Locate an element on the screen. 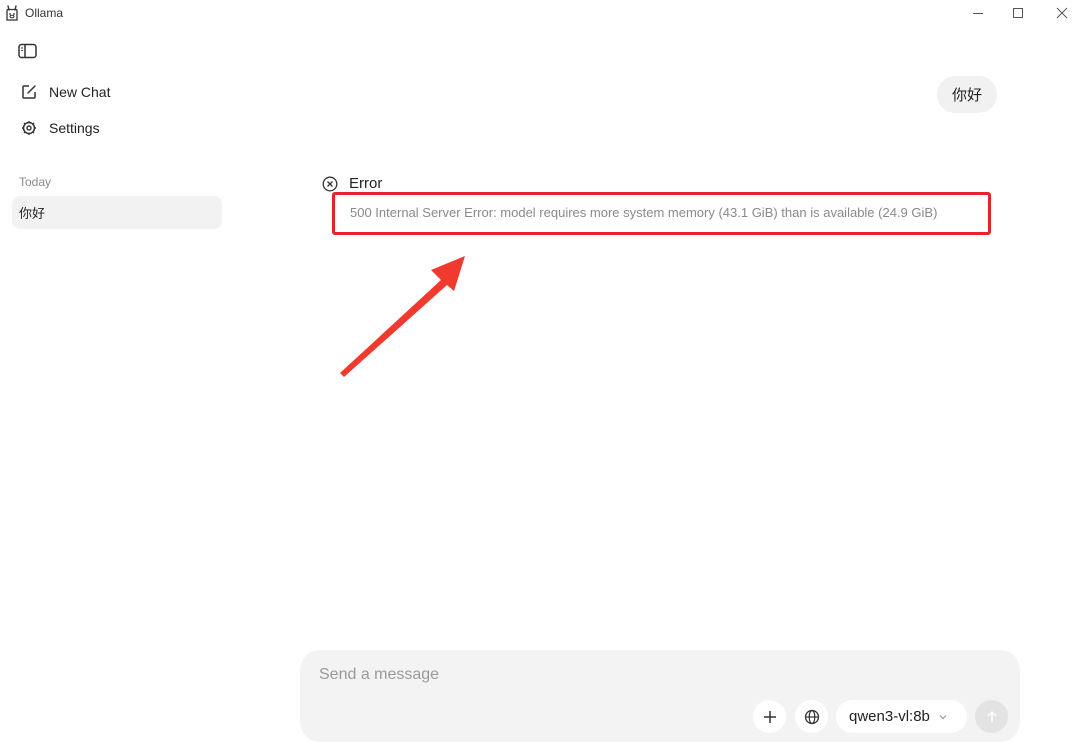 The image size is (1080, 748). close-button is located at coordinates (1061, 13).